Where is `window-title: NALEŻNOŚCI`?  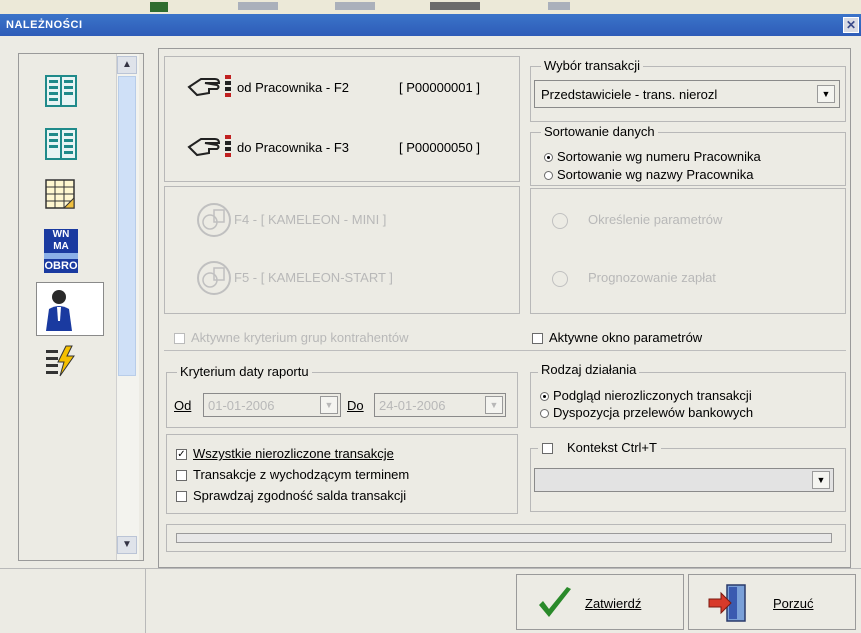
window-title: NALEŻNOŚCI is located at coordinates (44, 25).